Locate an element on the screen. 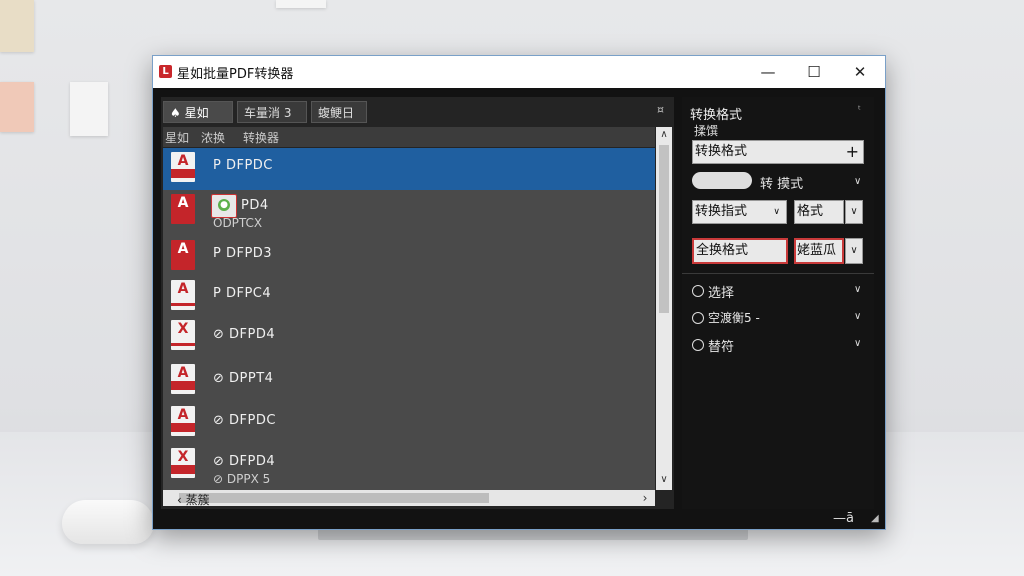 The width and height of the screenshot is (1024, 576). clock-icon is located at coordinates (698, 345).